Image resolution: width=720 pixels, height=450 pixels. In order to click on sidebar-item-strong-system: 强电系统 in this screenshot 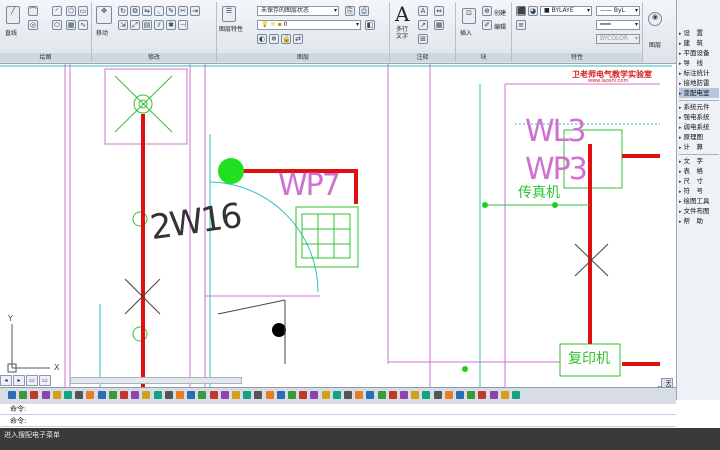, I will do `click(699, 117)`.